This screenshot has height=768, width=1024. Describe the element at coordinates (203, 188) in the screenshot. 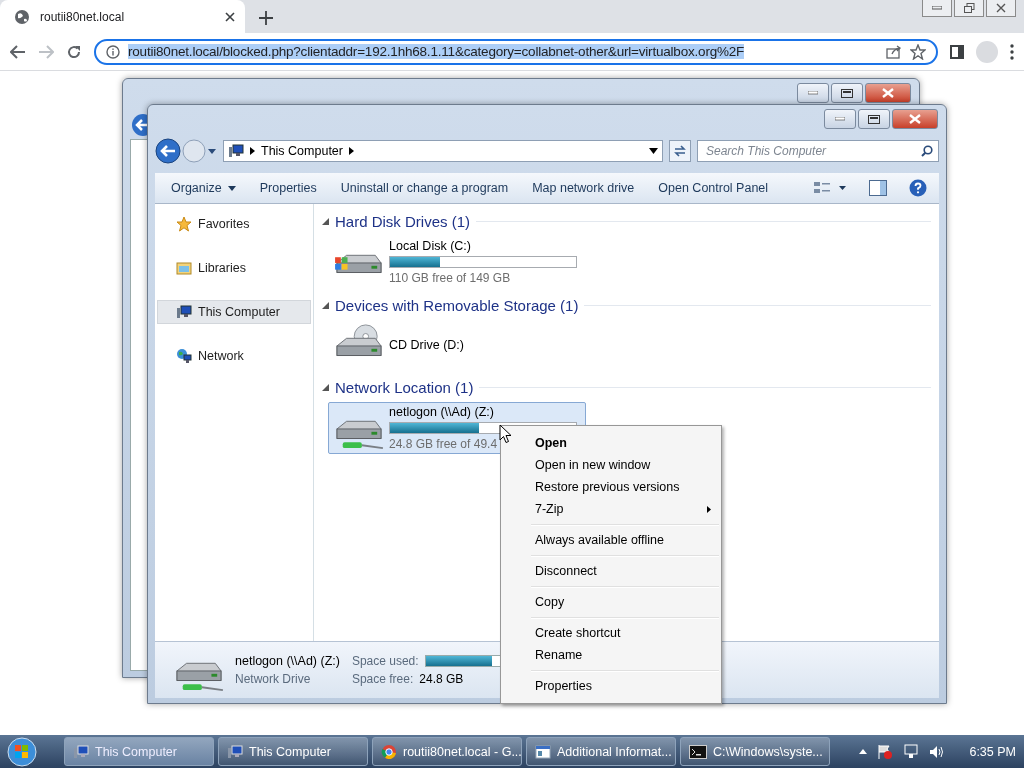

I see `toolbar-button: Organize` at that location.